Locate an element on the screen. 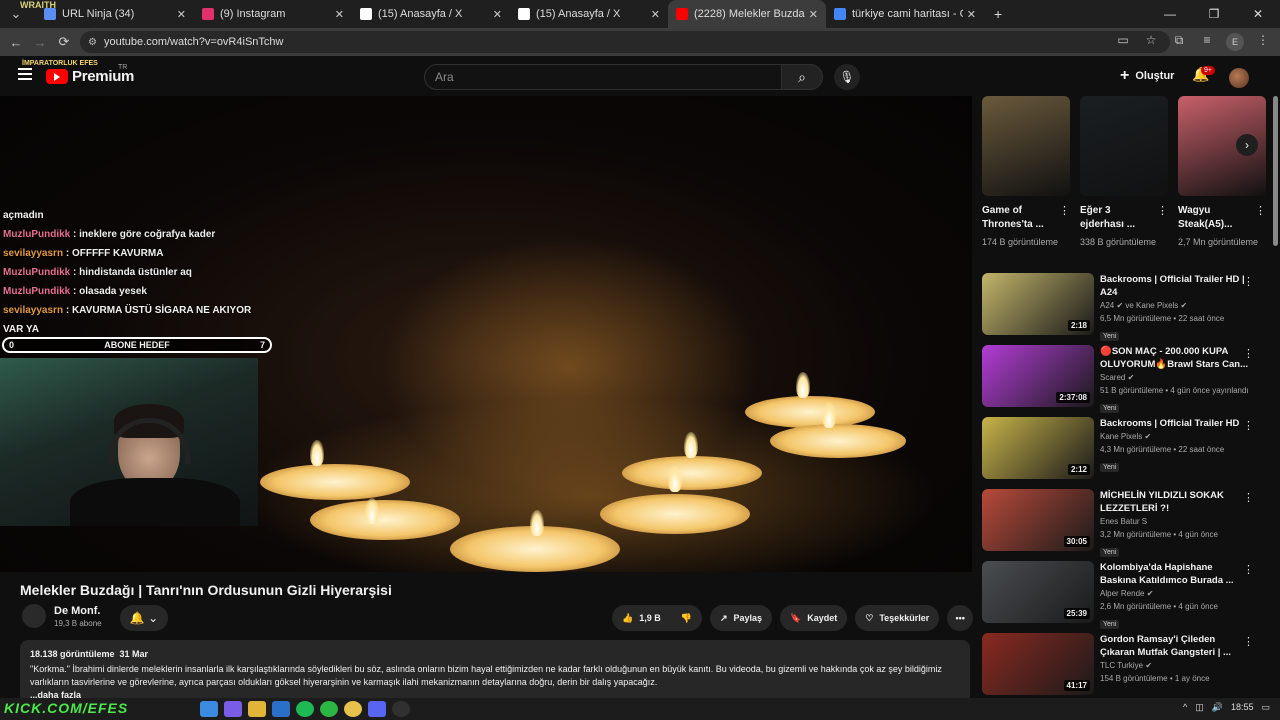  video-thumbnail: 2:12 is located at coordinates (1038, 448).